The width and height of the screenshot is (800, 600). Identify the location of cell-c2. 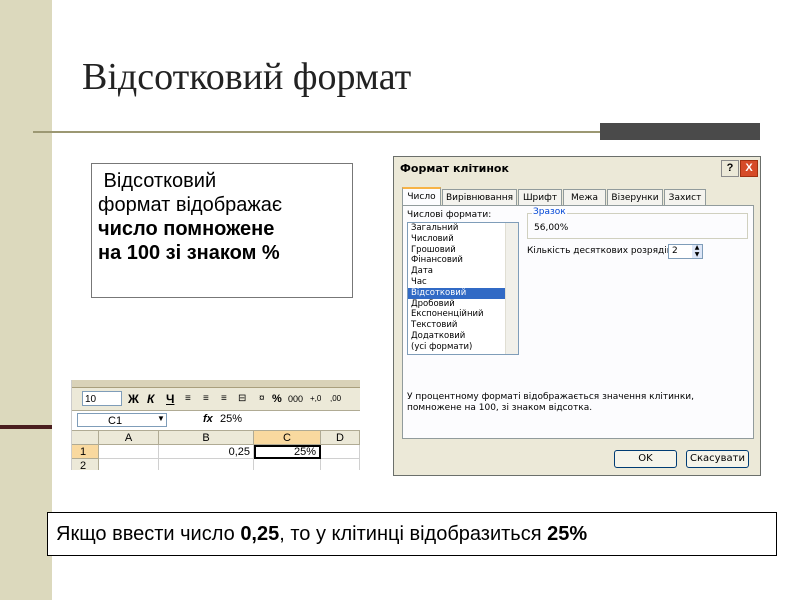
(287, 464).